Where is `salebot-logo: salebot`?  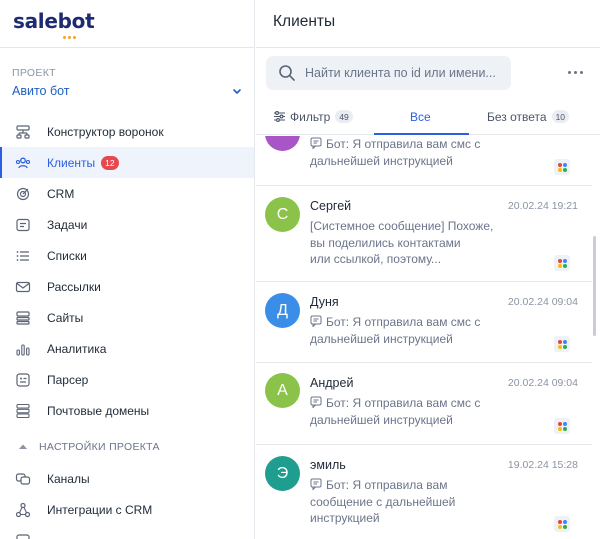
salebot-logo: salebot is located at coordinates (54, 24).